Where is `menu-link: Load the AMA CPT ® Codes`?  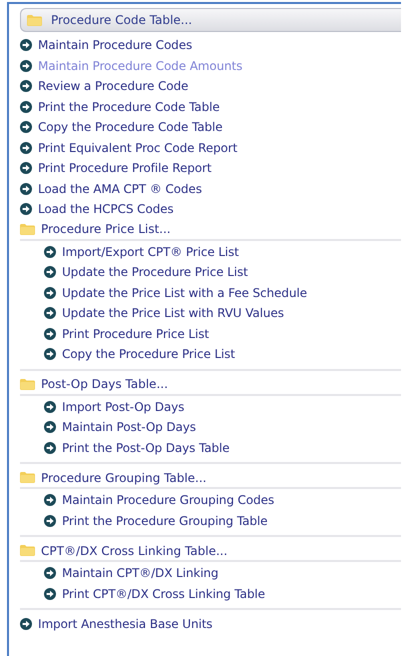 menu-link: Load the AMA CPT ® Codes is located at coordinates (120, 189).